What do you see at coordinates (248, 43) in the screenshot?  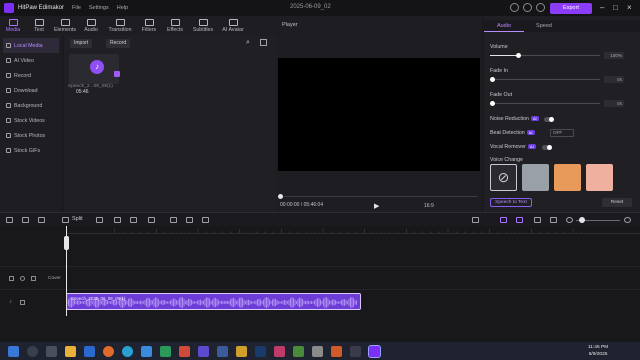 I see `search-icon: ⌕` at bounding box center [248, 43].